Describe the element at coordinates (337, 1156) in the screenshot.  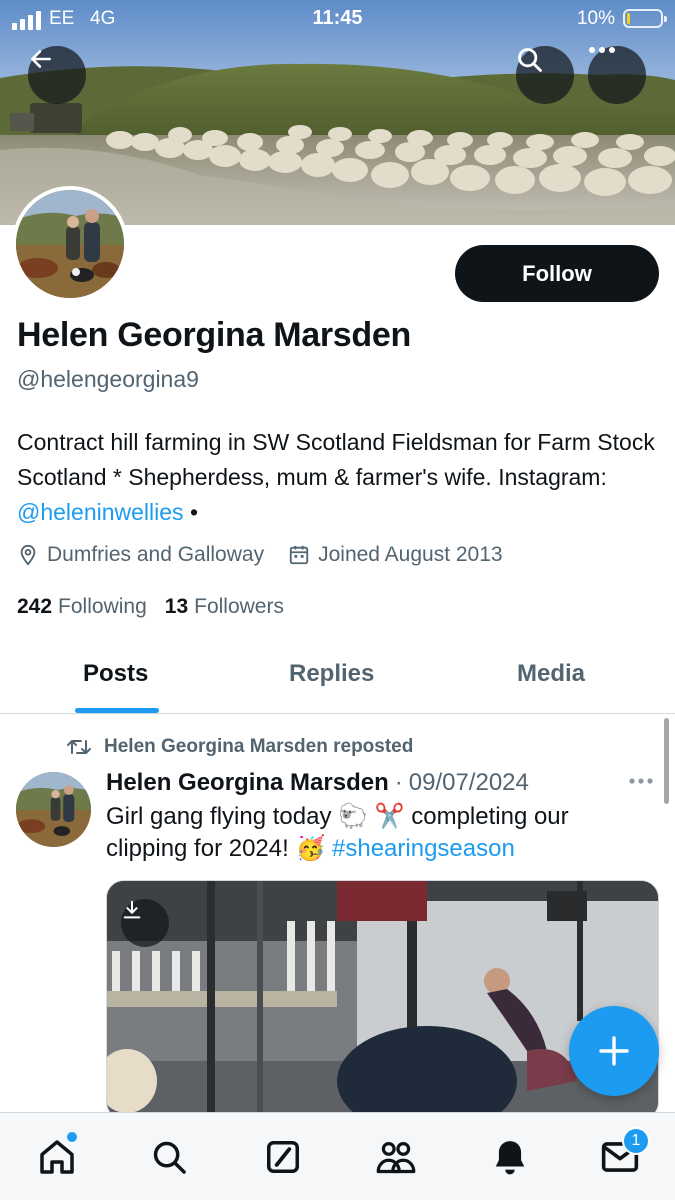
I see `bottom-navigation: 1` at that location.